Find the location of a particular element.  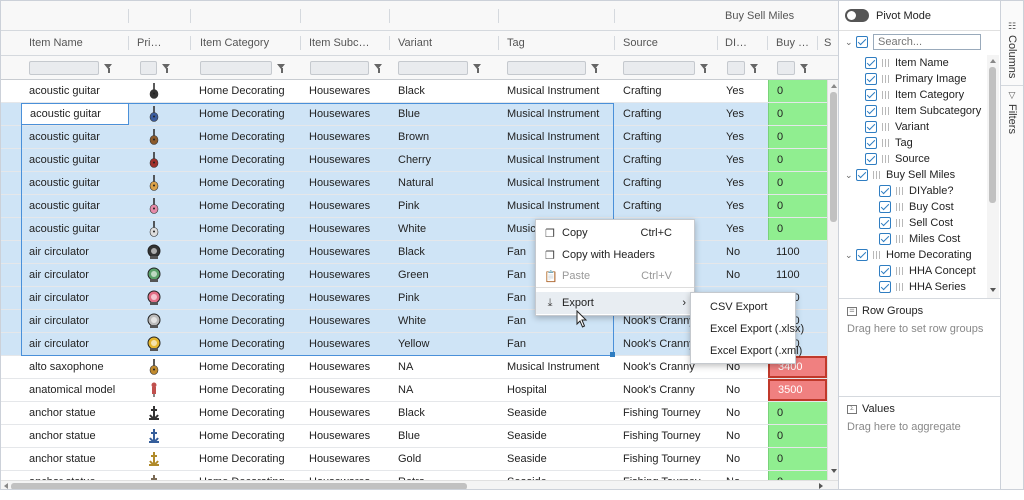

column-item: Primary Image is located at coordinates (916, 79).